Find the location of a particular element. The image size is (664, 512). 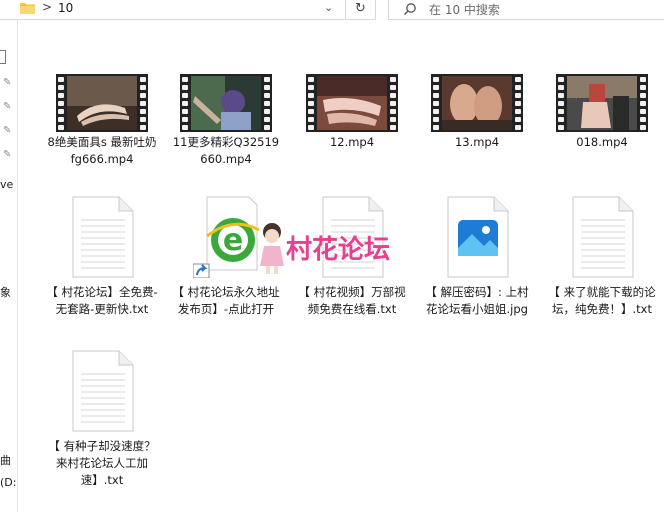

navigation-pane: ✎ ✎ ✎ ✎ ve - 象 曲 (D: is located at coordinates (9, 266).